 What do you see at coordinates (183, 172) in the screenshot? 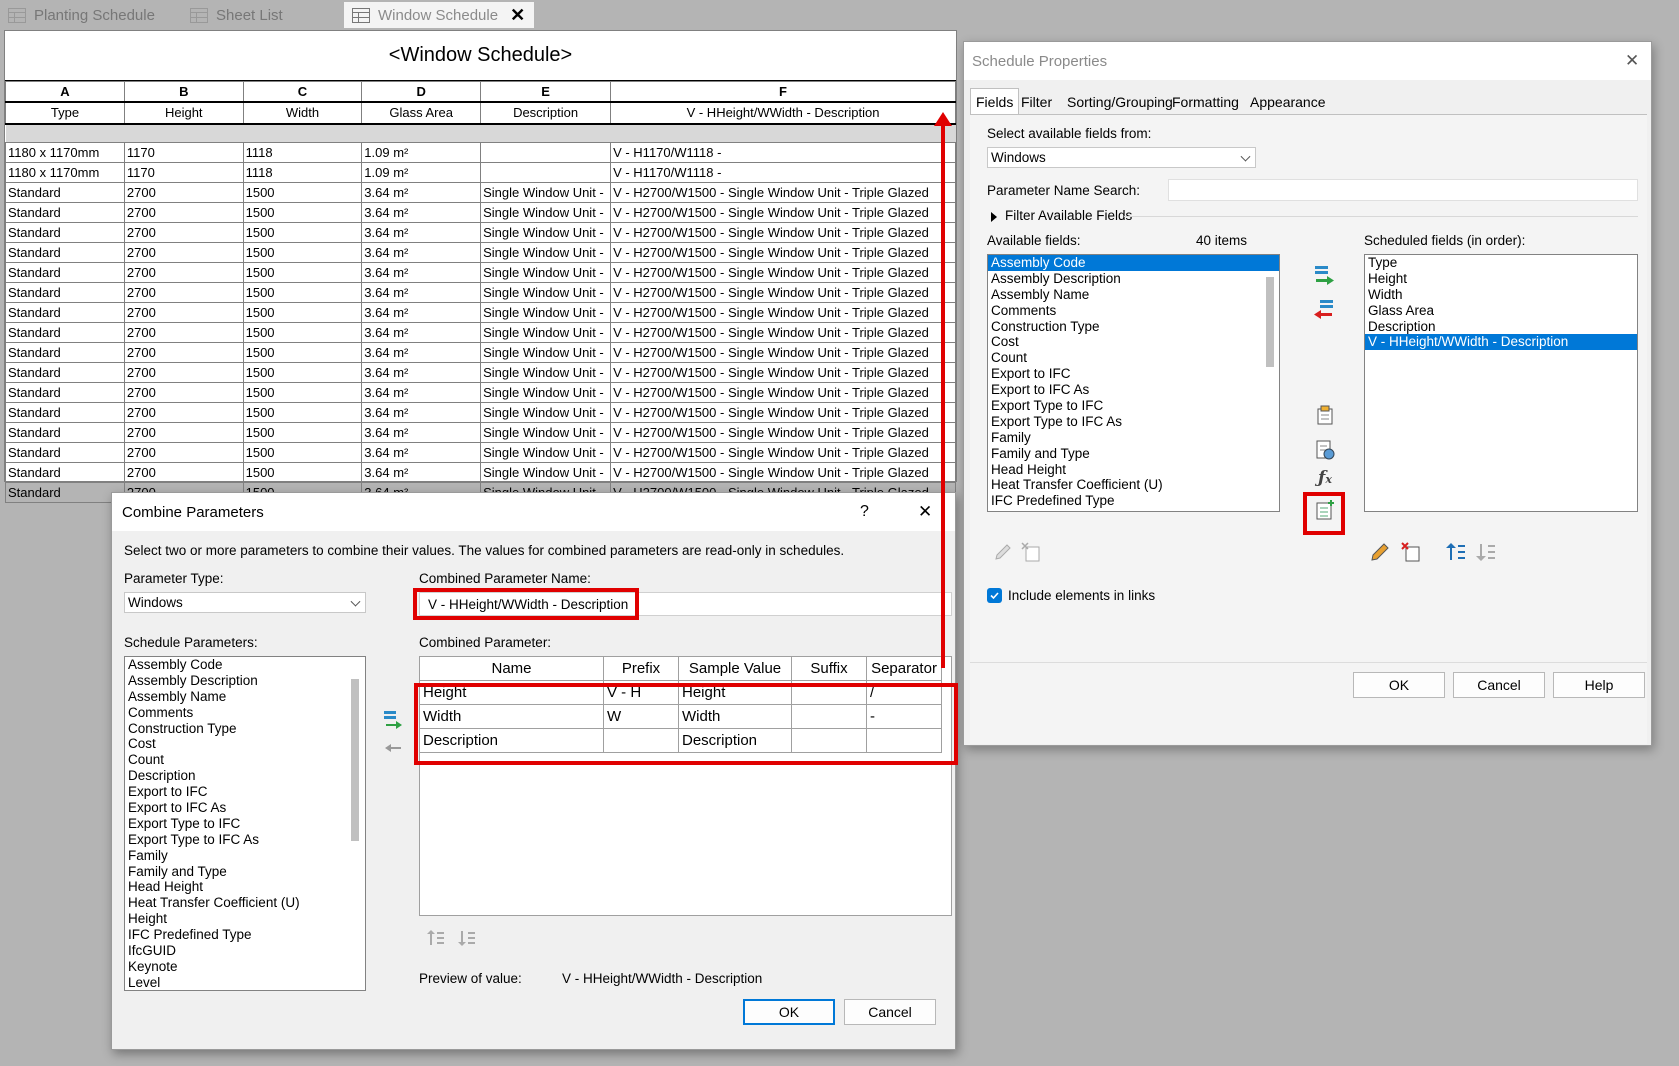
I see `table-cell: 1170` at bounding box center [183, 172].